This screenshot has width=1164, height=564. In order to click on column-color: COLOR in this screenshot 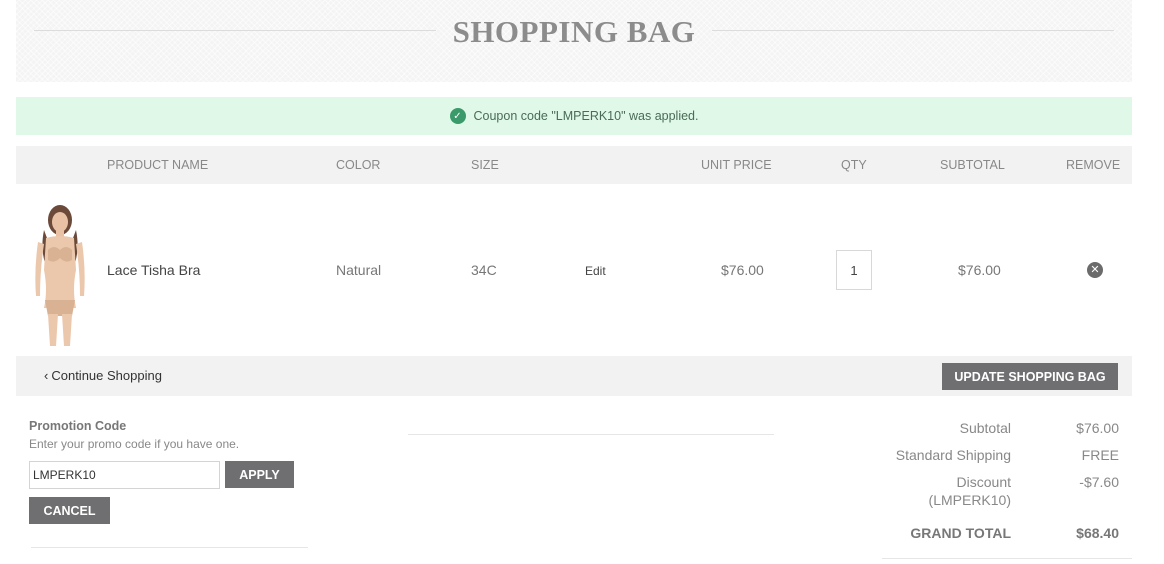, I will do `click(358, 165)`.